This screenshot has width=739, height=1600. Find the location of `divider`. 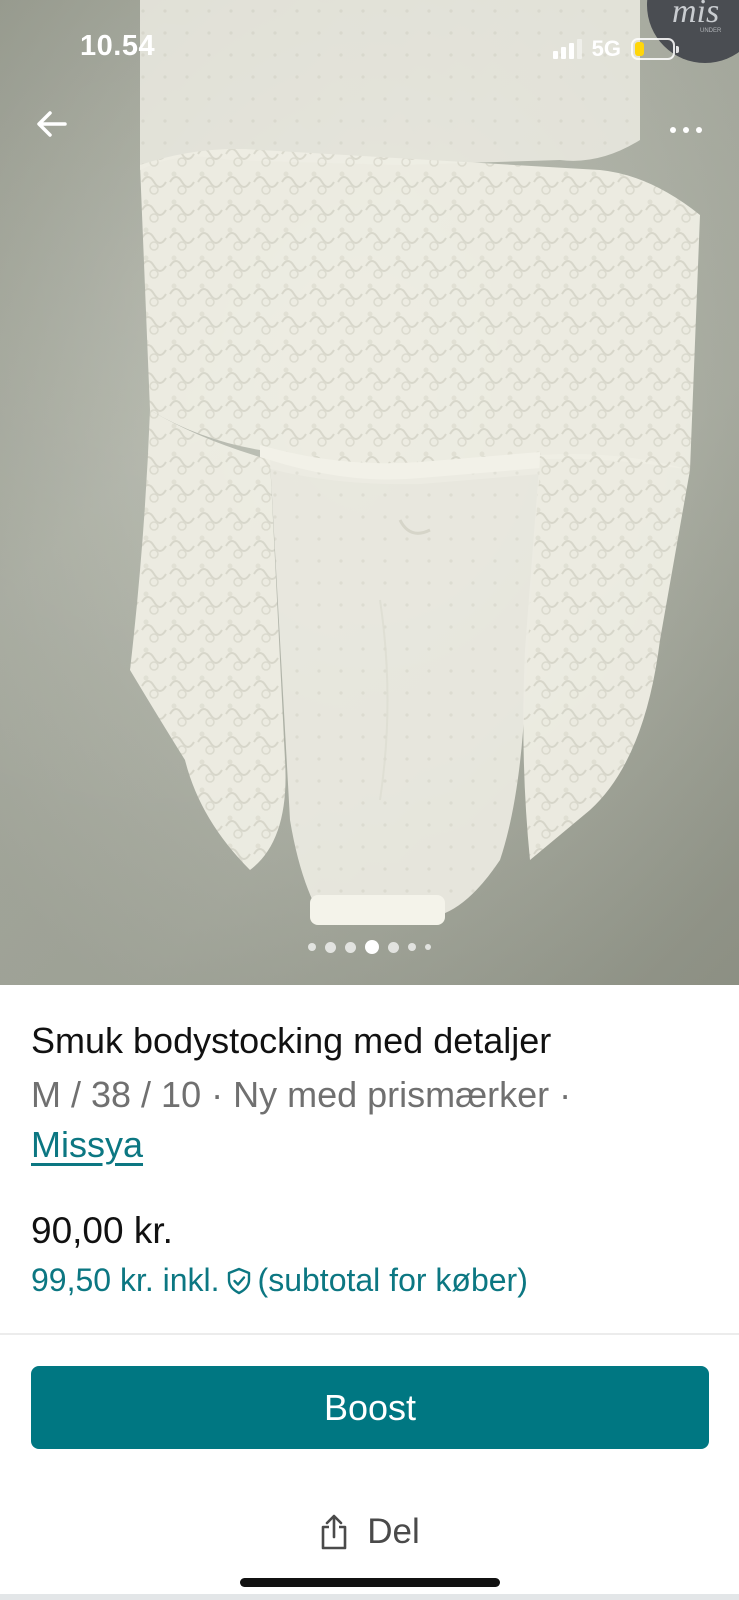

divider is located at coordinates (369, 1334).